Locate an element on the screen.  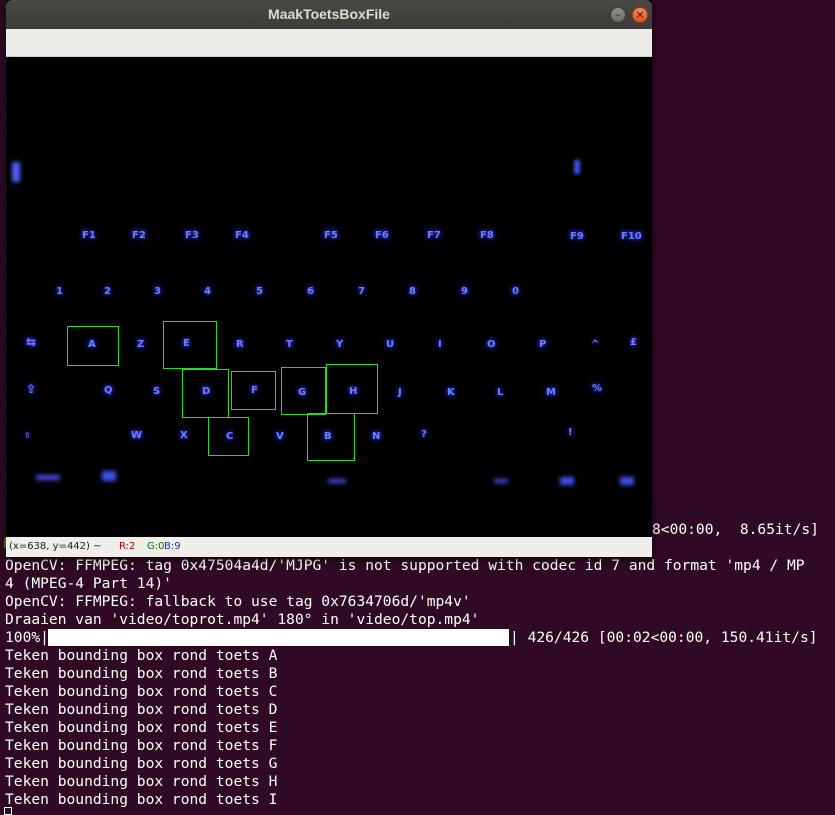
output-line: Teken bounding box rond toets B is located at coordinates (141, 673).